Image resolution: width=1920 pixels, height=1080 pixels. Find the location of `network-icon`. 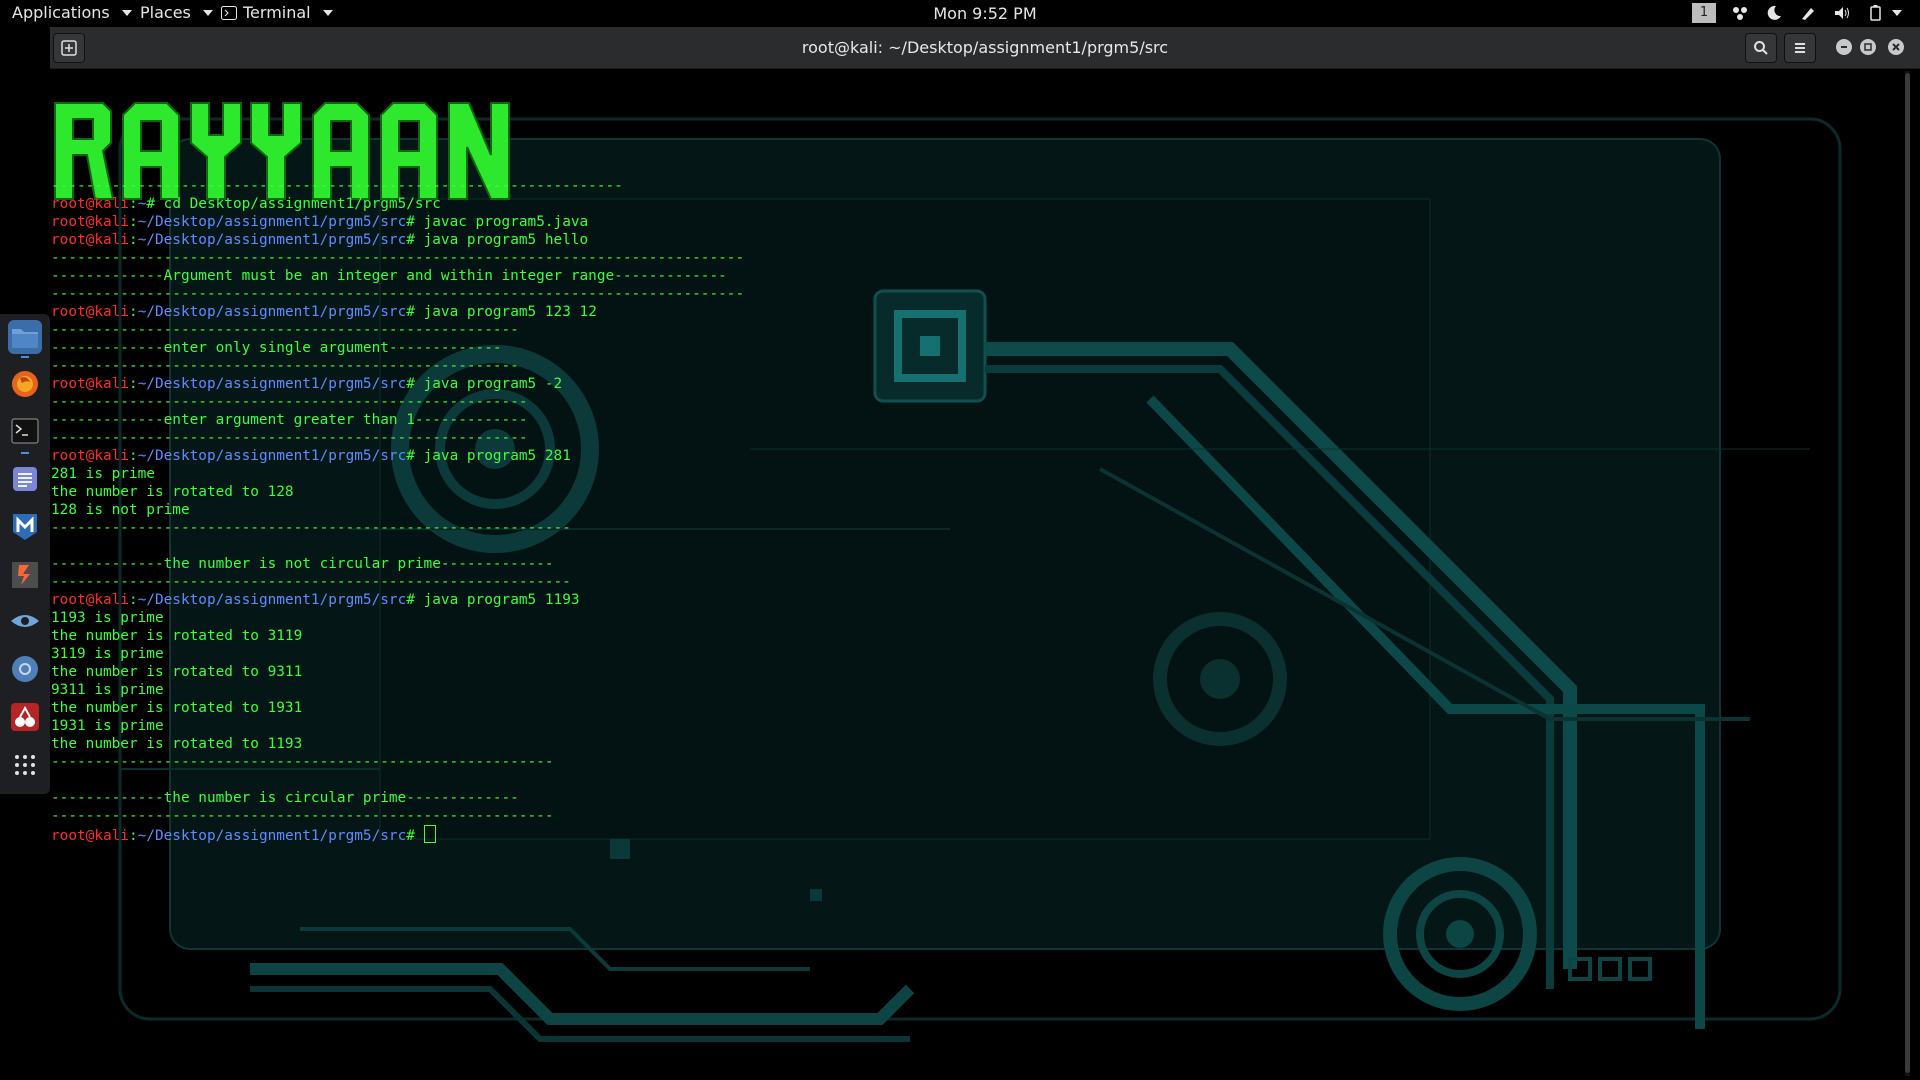

network-icon is located at coordinates (1740, 13).